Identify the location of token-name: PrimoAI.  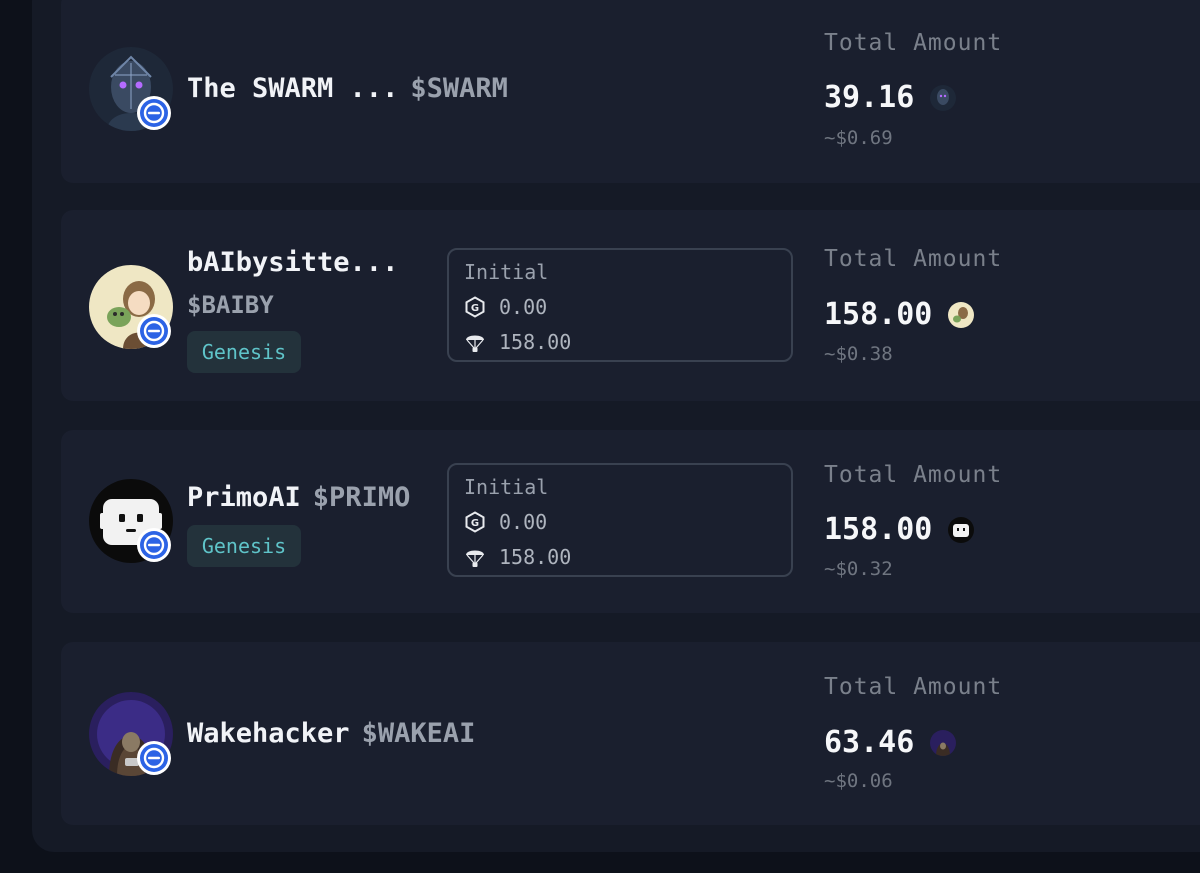
(244, 497).